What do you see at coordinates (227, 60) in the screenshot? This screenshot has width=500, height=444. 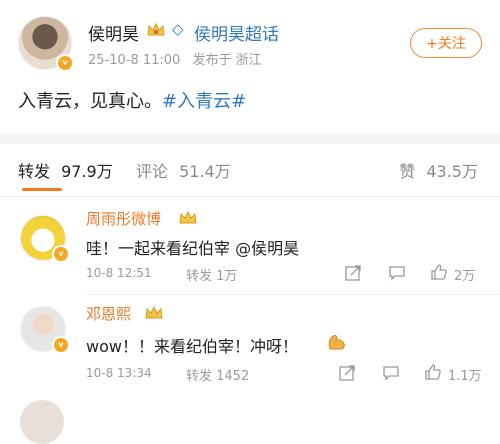 I see `post-location: 发布于 浙江` at bounding box center [227, 60].